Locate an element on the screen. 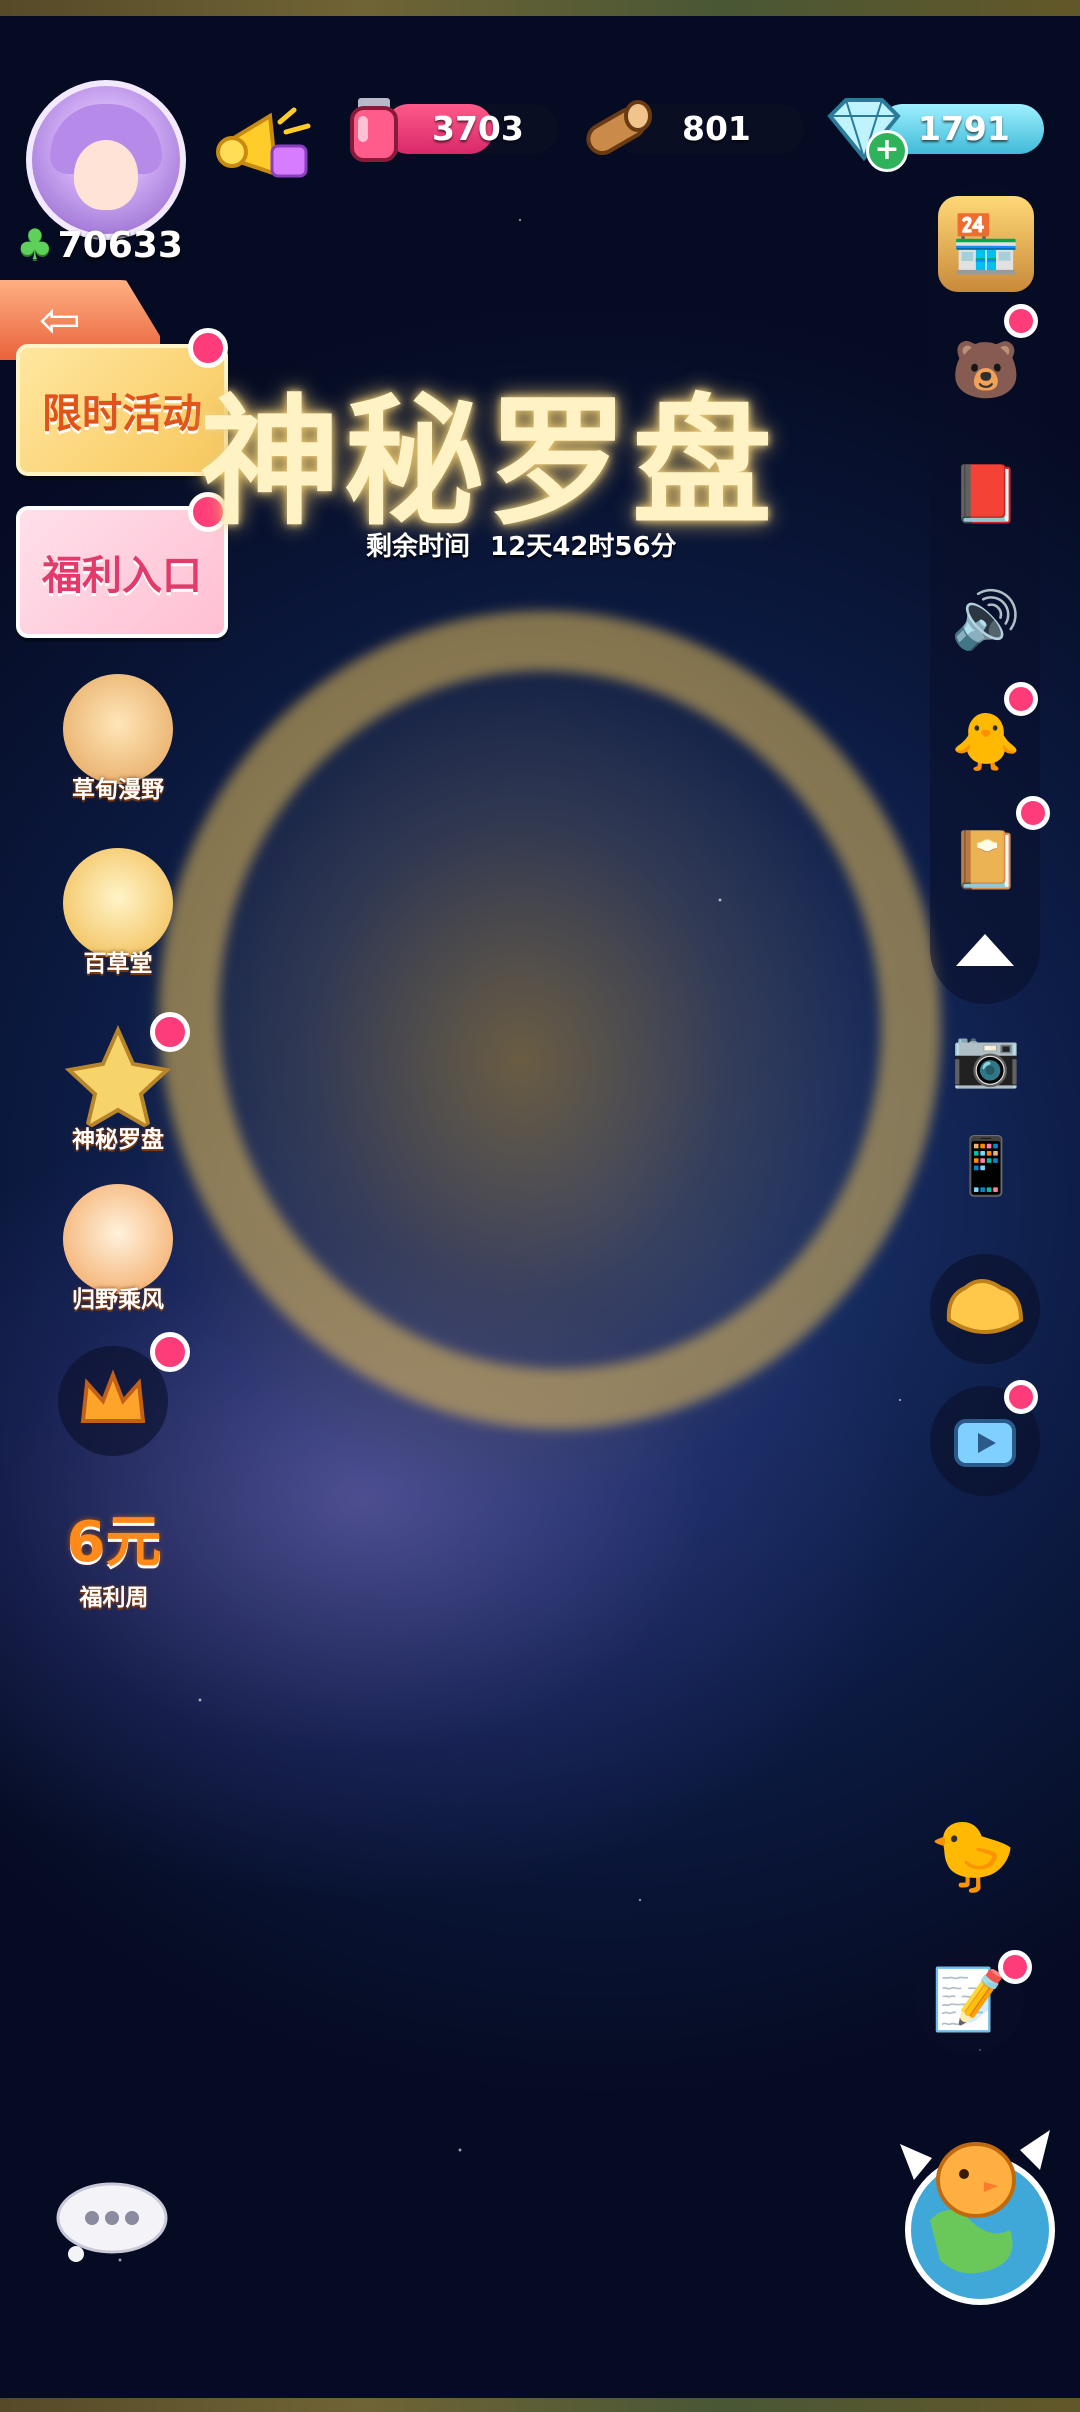 The height and width of the screenshot is (2412, 1080). event-meadow: 草甸漫野 is located at coordinates (118, 739).